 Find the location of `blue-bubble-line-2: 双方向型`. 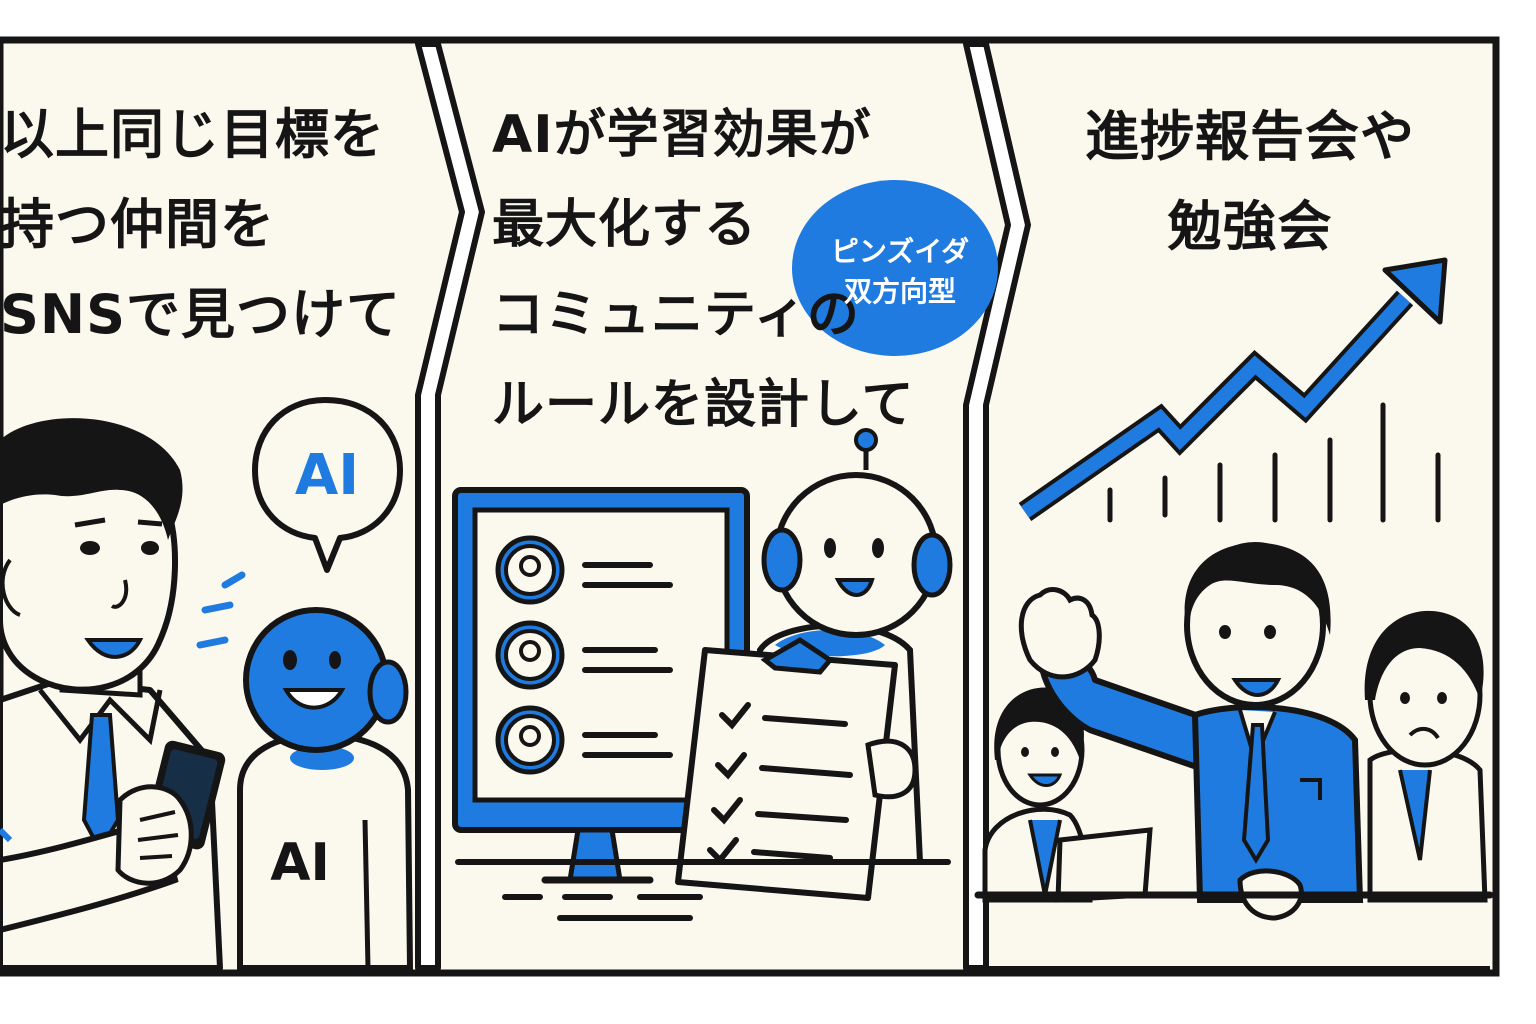

blue-bubble-line-2: 双方向型 is located at coordinates (899, 291).